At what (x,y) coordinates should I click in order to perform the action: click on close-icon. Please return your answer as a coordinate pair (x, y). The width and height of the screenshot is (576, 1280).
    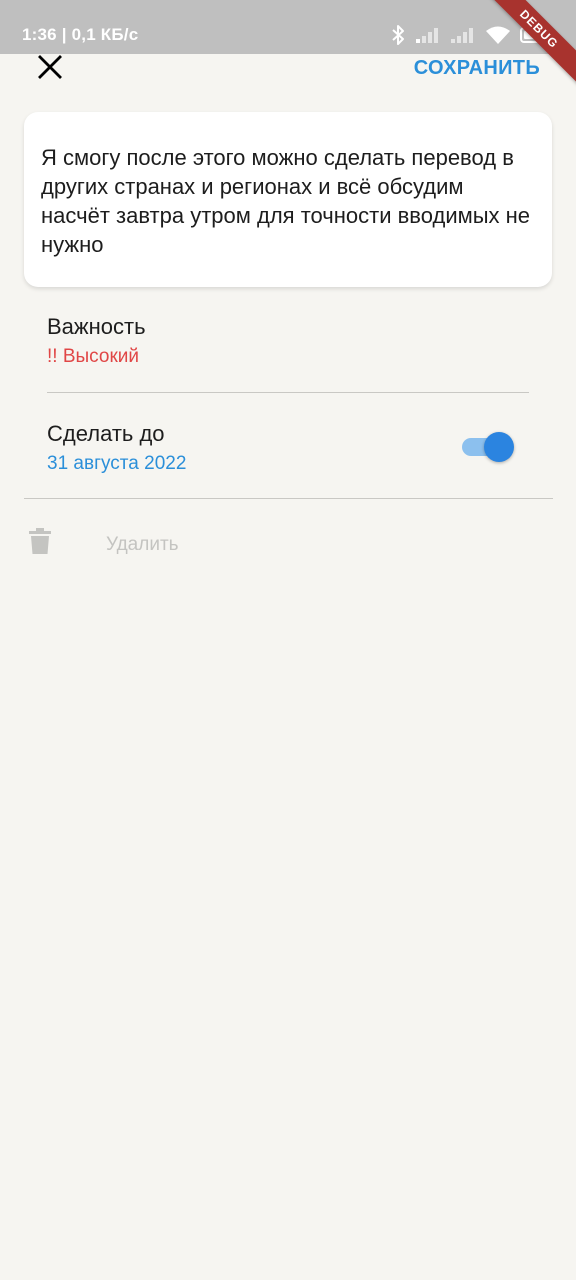
    Looking at the image, I should click on (50, 69).